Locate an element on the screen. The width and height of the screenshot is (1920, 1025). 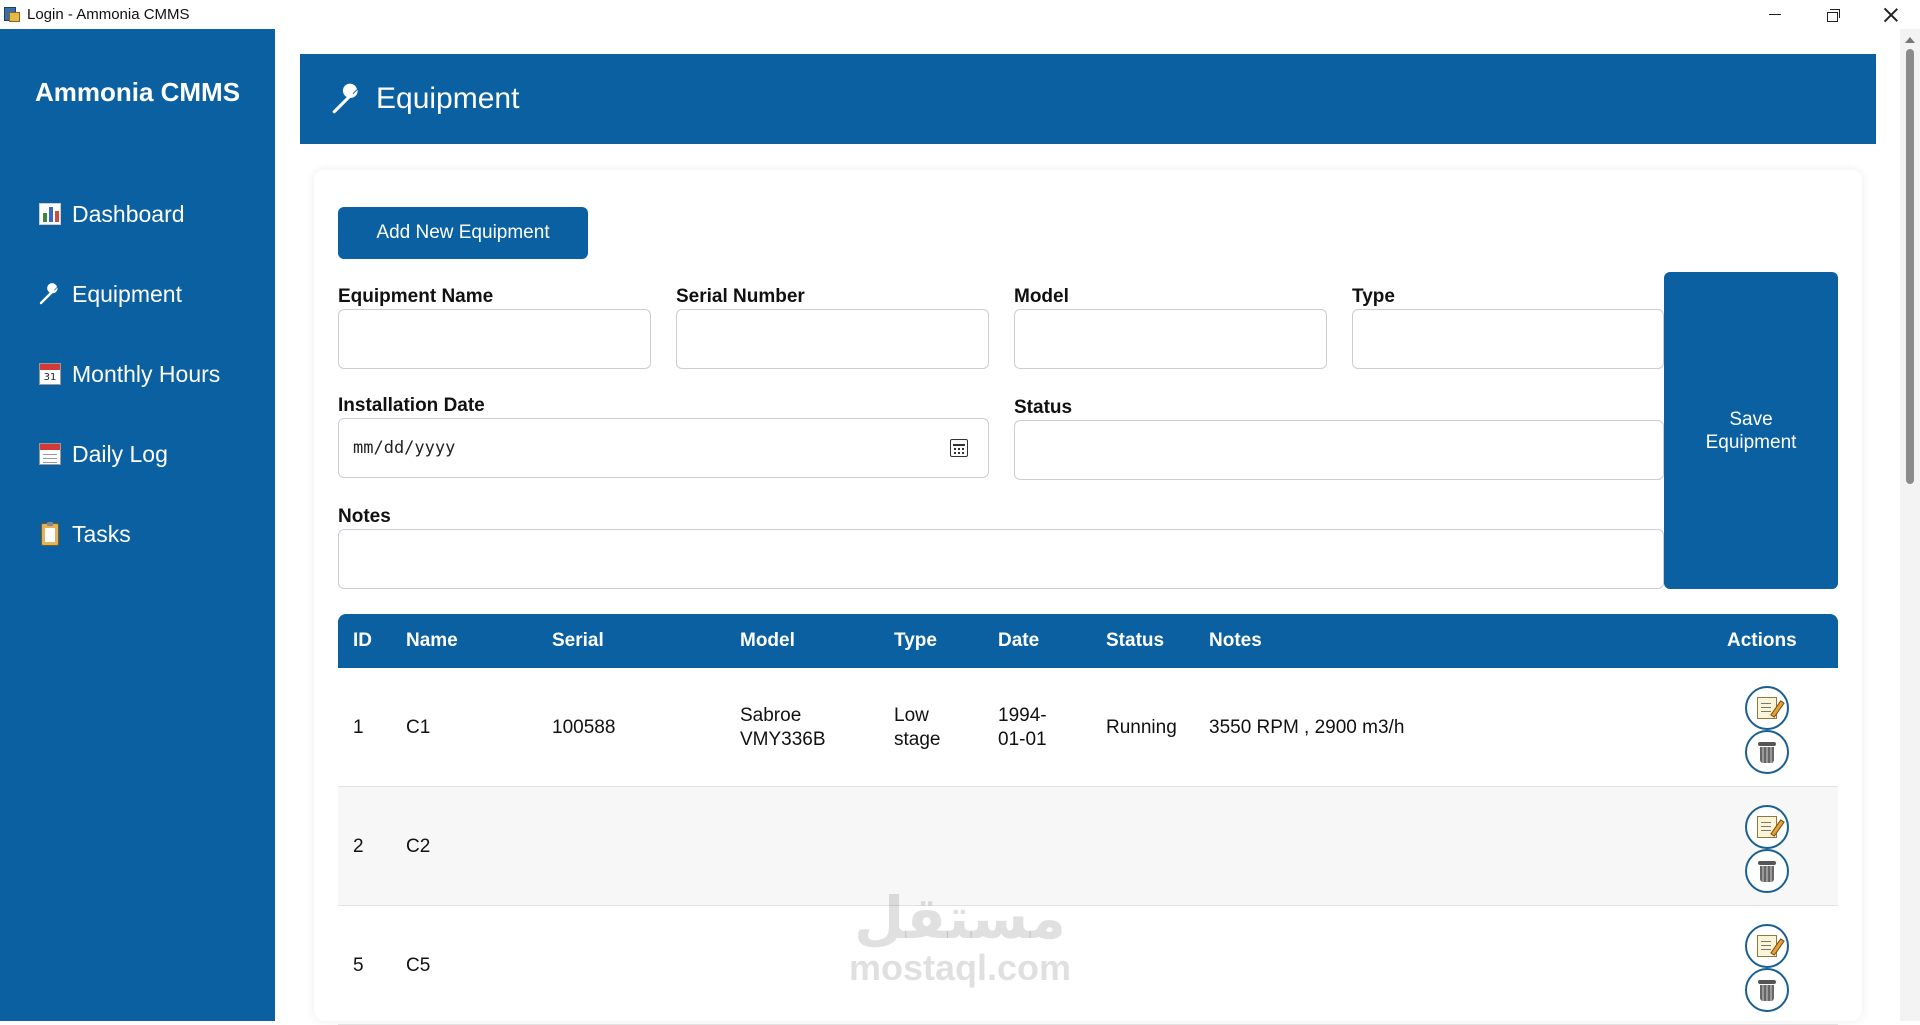
sidebar-item-label: Daily Log is located at coordinates (120, 453).